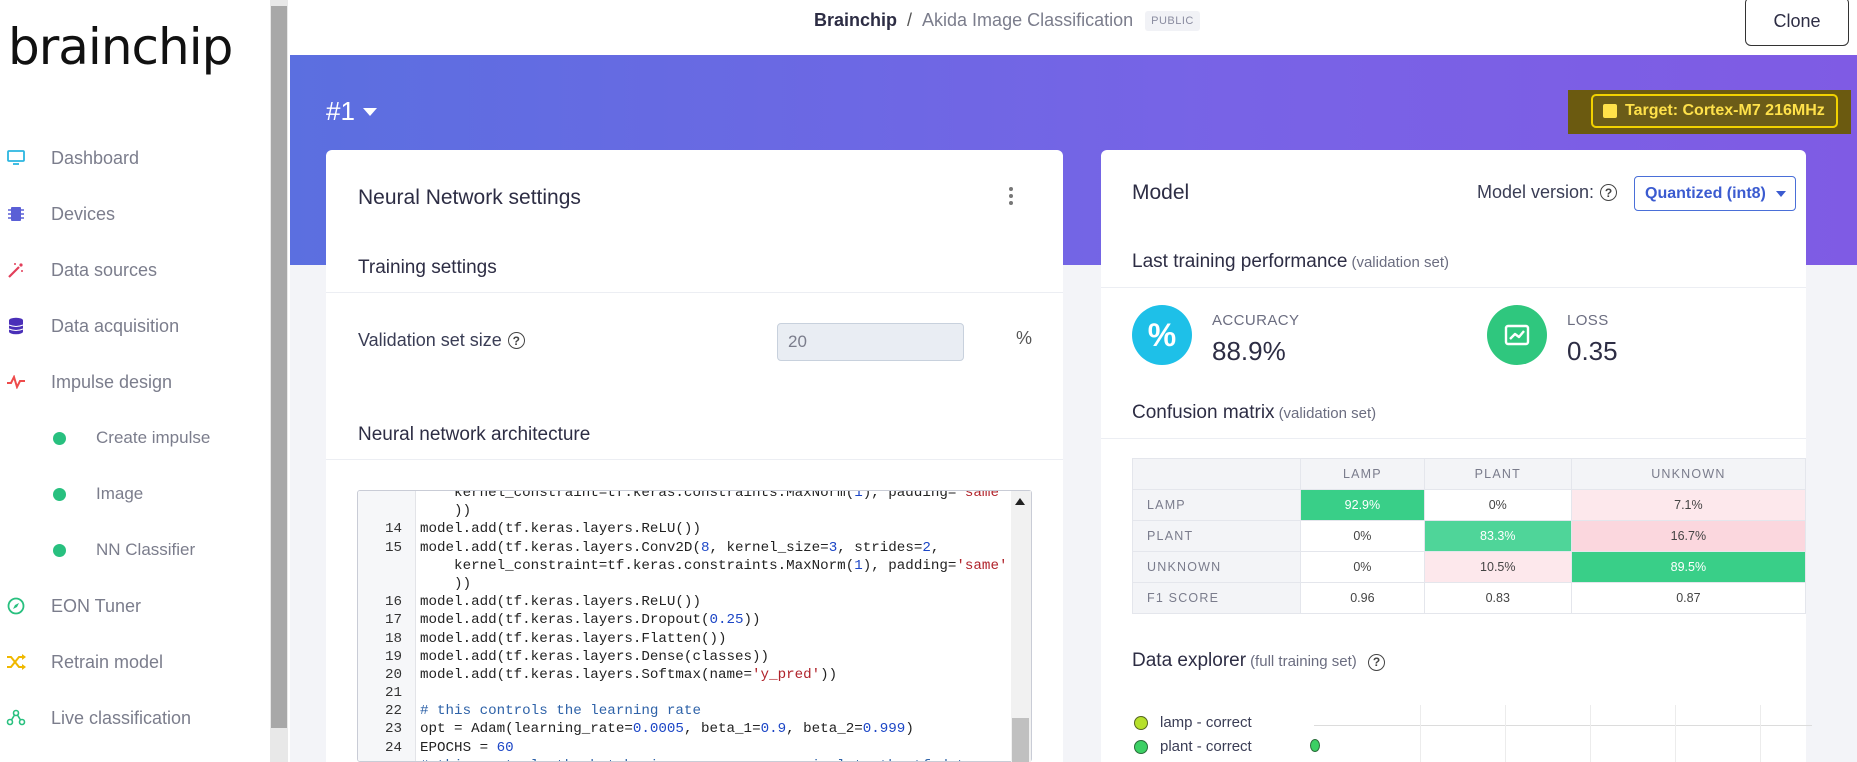 The image size is (1857, 762). Describe the element at coordinates (393, 693) in the screenshot. I see `line-number: 21` at that location.